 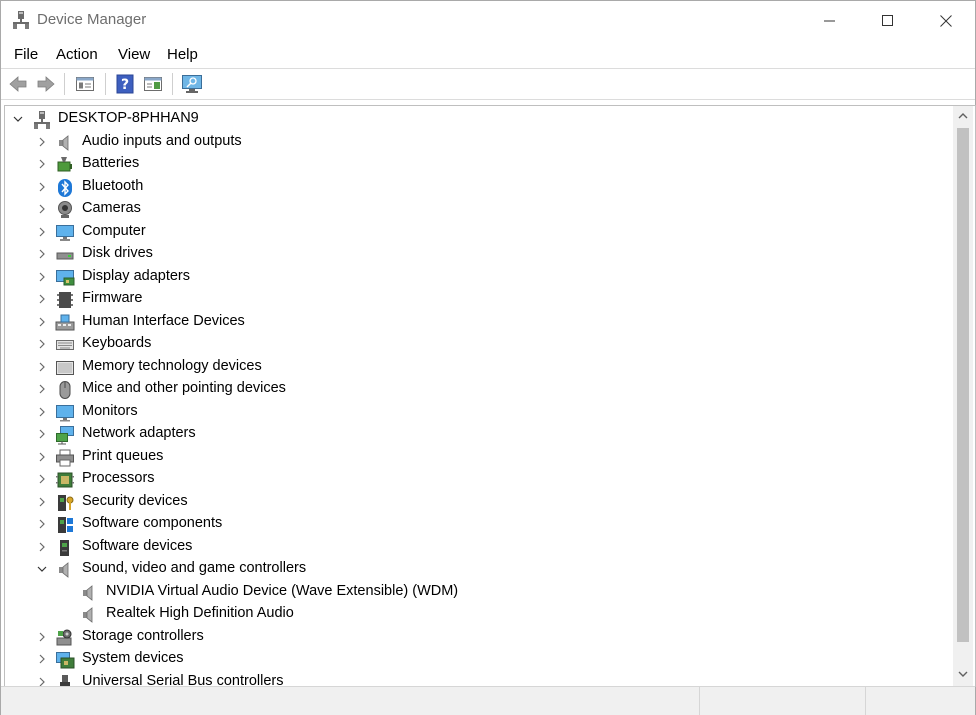 I want to click on status-bar, so click(x=488, y=700).